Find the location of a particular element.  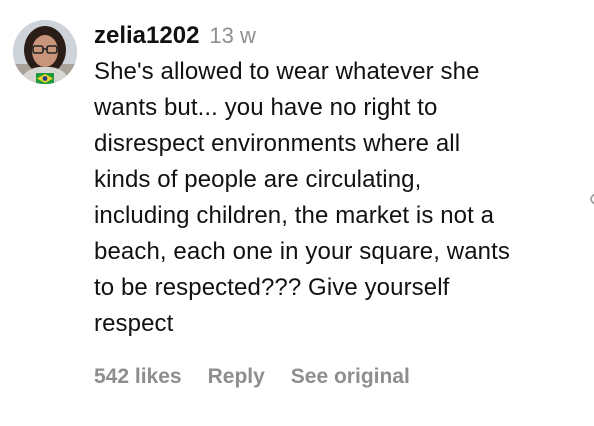

comment-actions: 542 likes Reply See original is located at coordinates (252, 377).